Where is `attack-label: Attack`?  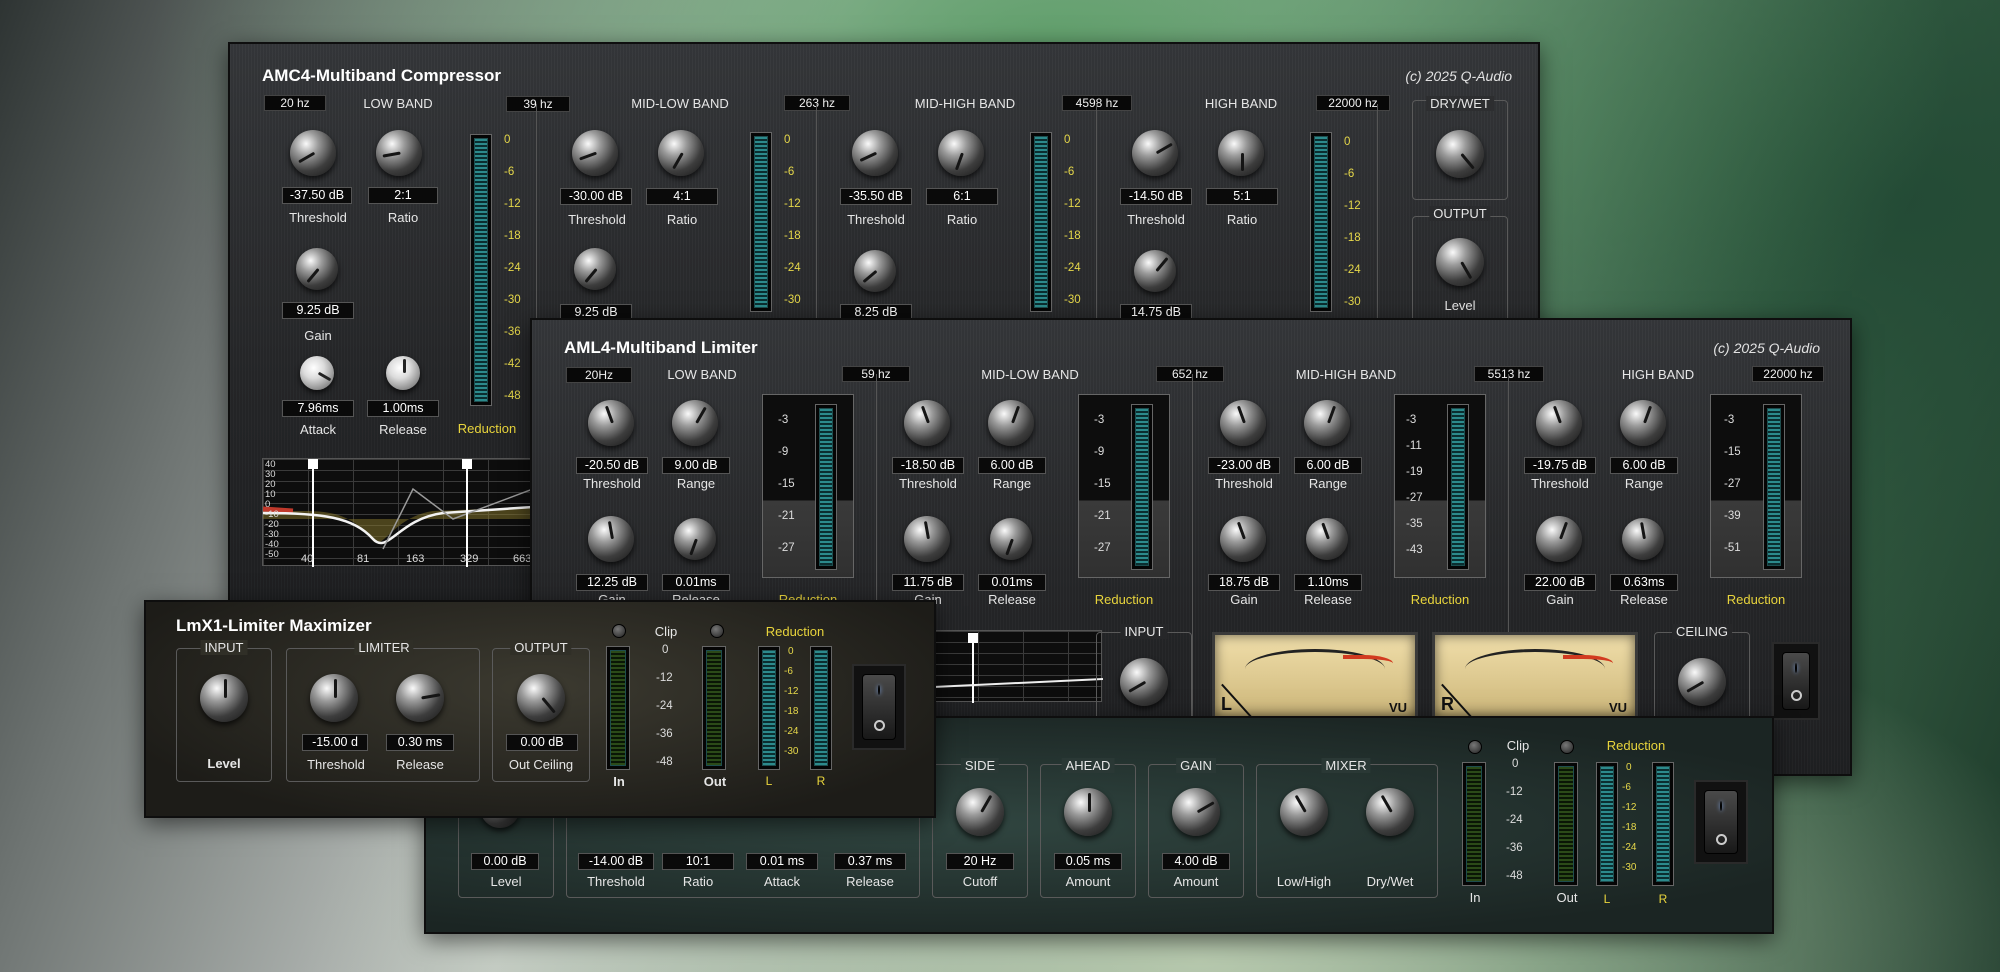
attack-label: Attack is located at coordinates (782, 881).